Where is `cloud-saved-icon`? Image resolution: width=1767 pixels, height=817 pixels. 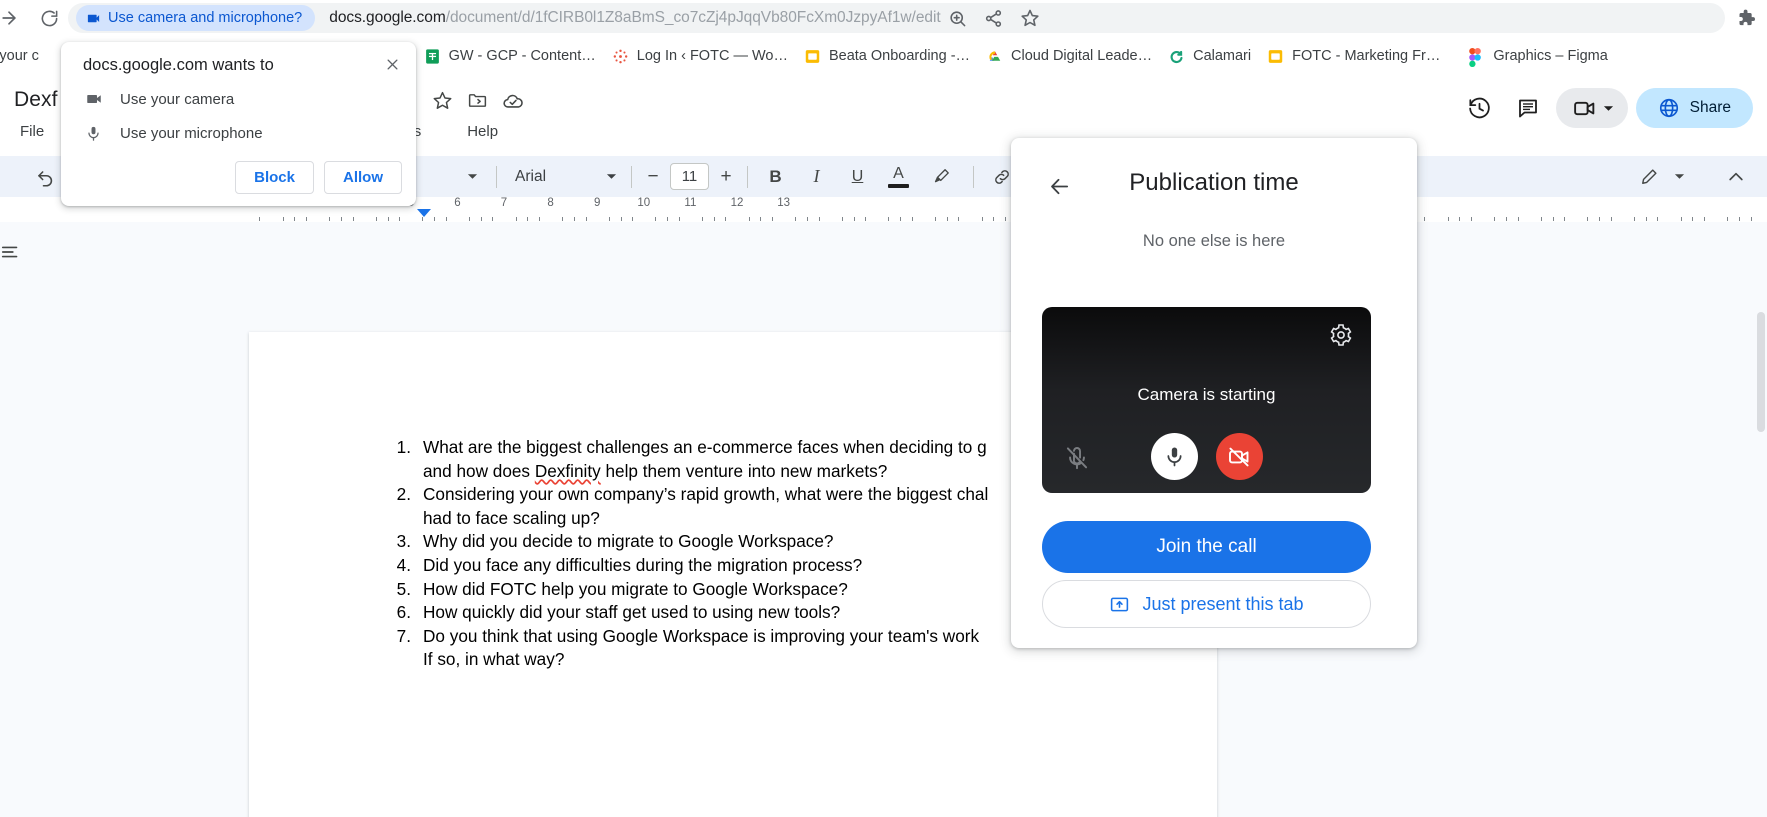 cloud-saved-icon is located at coordinates (513, 103).